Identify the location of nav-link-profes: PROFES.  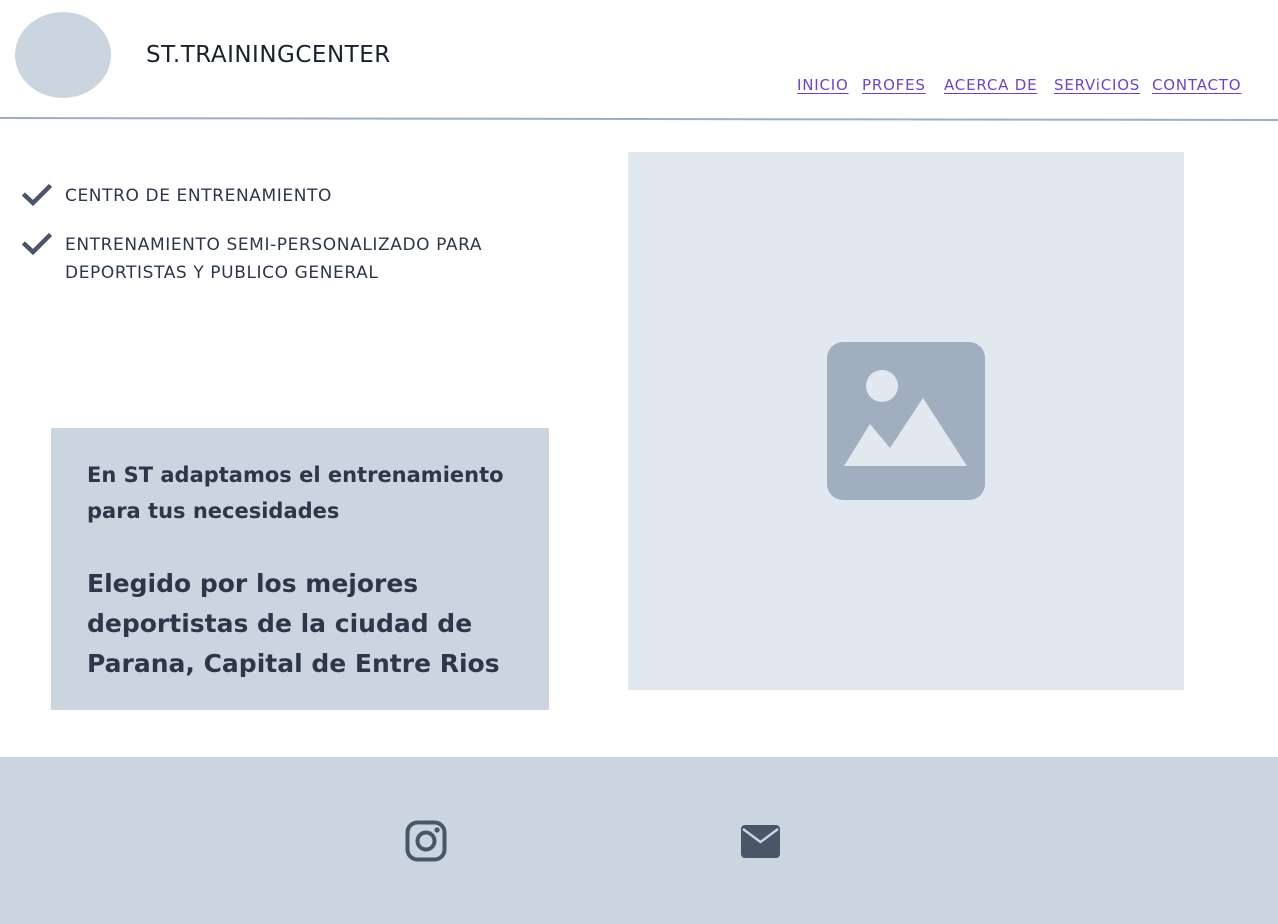
(894, 85).